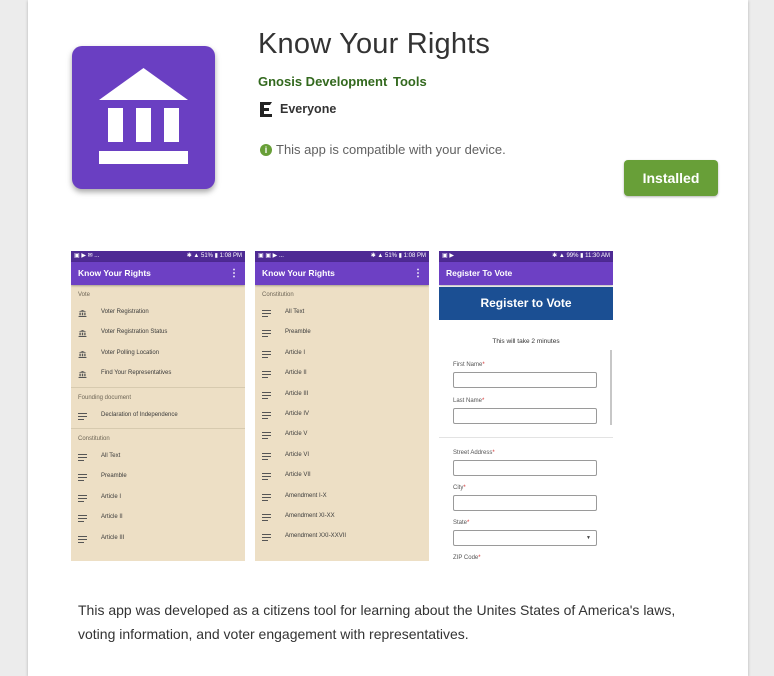  What do you see at coordinates (112, 517) in the screenshot?
I see `list-item-label: Article II` at bounding box center [112, 517].